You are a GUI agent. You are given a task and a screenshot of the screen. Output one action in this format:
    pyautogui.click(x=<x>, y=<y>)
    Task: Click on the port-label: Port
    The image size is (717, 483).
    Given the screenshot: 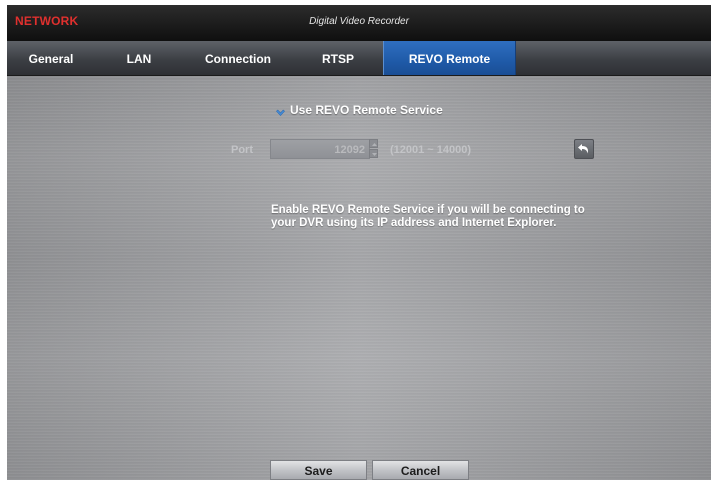 What is the action you would take?
    pyautogui.click(x=242, y=150)
    